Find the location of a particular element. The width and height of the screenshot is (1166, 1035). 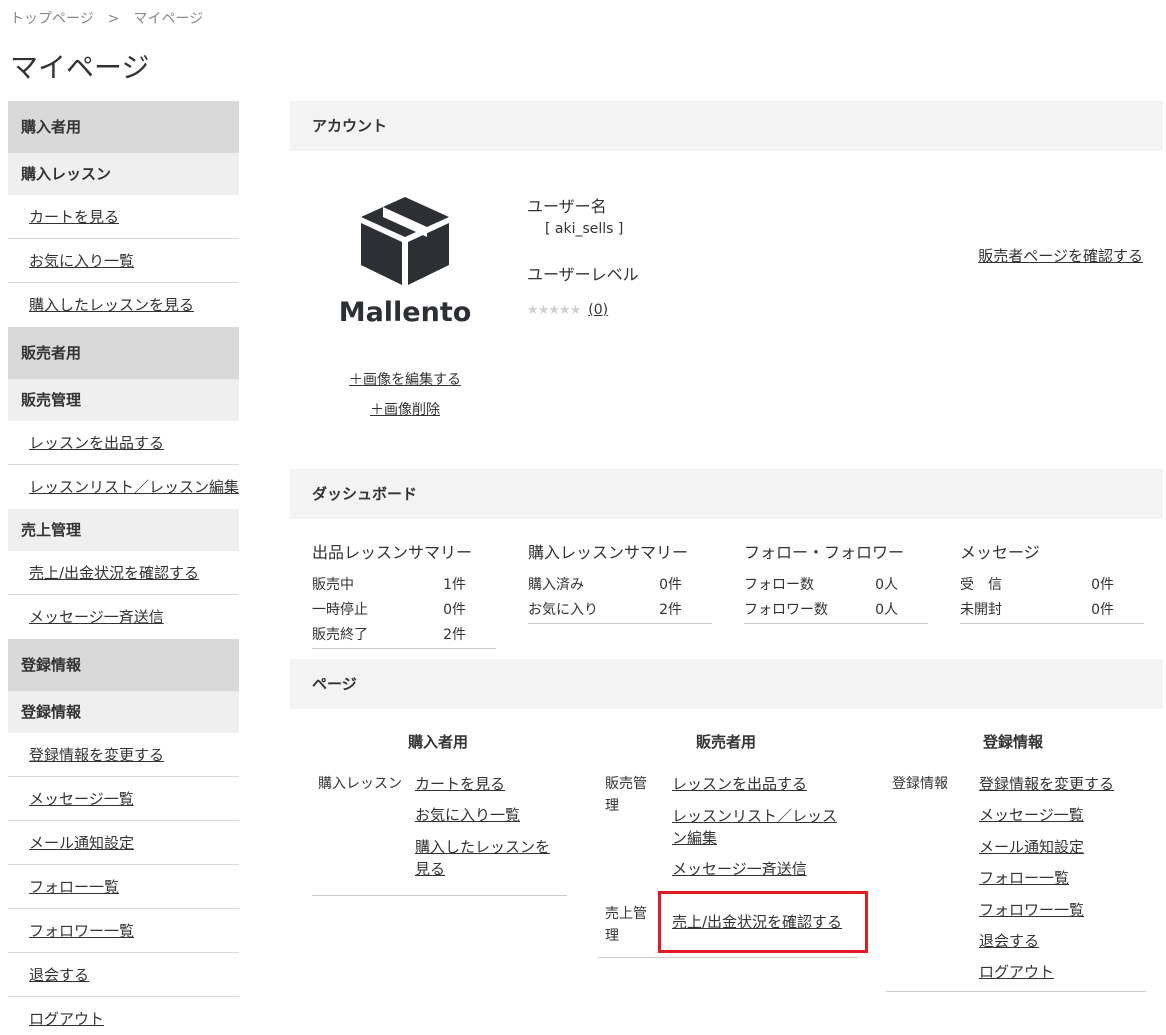

follow-summary-title: フォロー・フォロワー is located at coordinates (824, 552).